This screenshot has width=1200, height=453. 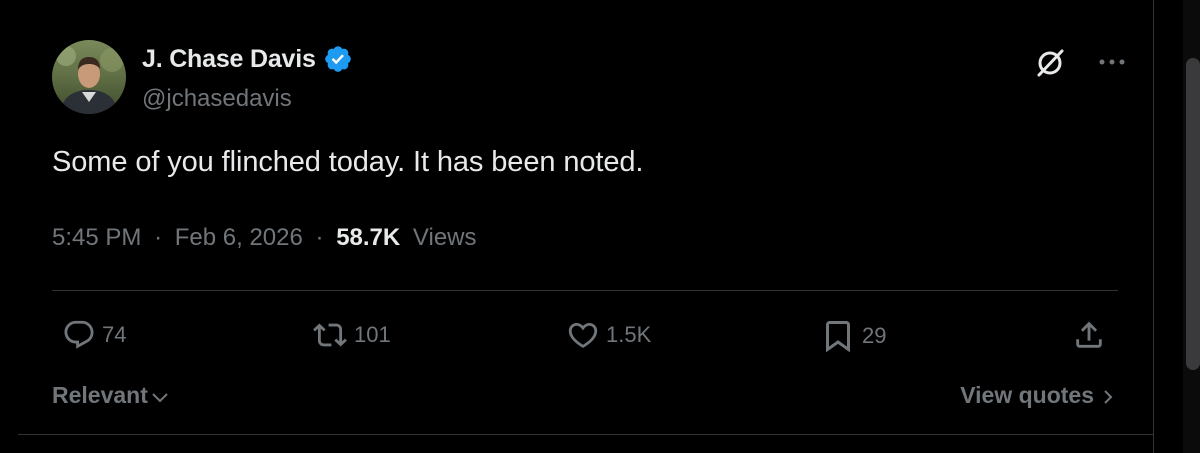 I want to click on tweet-date: Feb 6, 2026, so click(x=239, y=237).